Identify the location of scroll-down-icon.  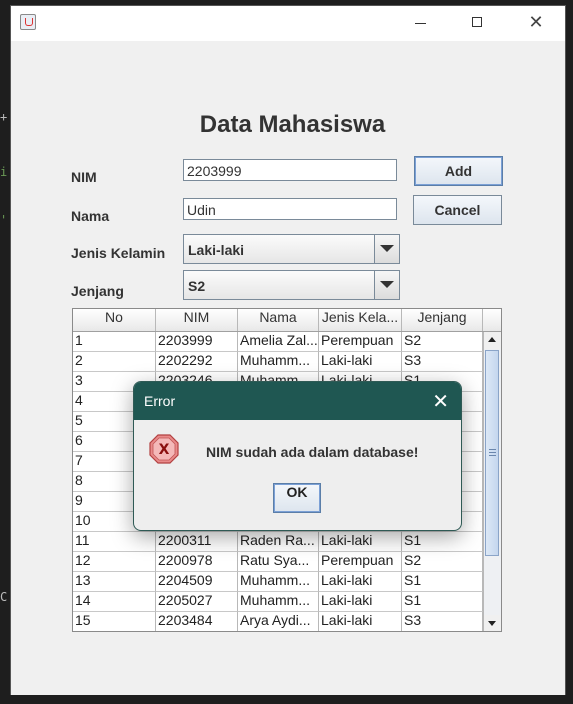
(492, 623).